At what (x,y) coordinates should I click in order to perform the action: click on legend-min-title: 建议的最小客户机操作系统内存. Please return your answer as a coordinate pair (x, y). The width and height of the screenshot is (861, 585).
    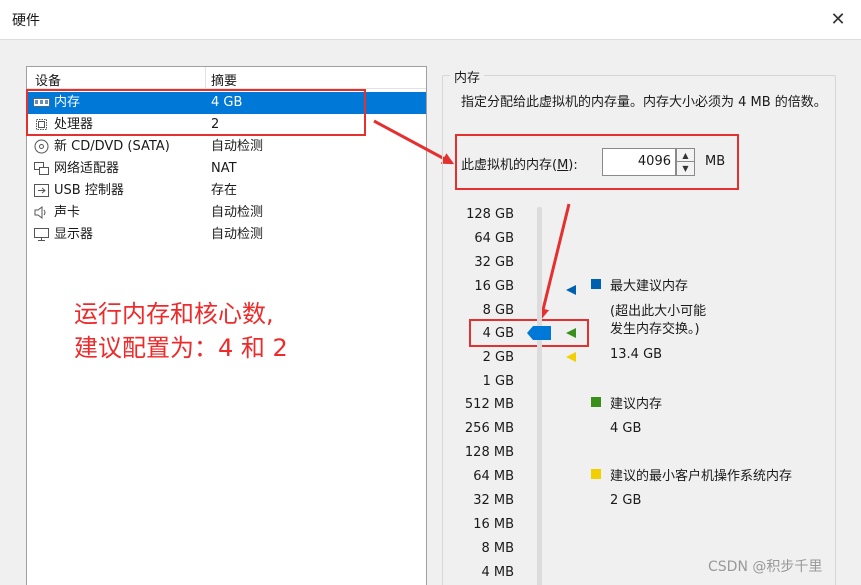
    Looking at the image, I should click on (701, 476).